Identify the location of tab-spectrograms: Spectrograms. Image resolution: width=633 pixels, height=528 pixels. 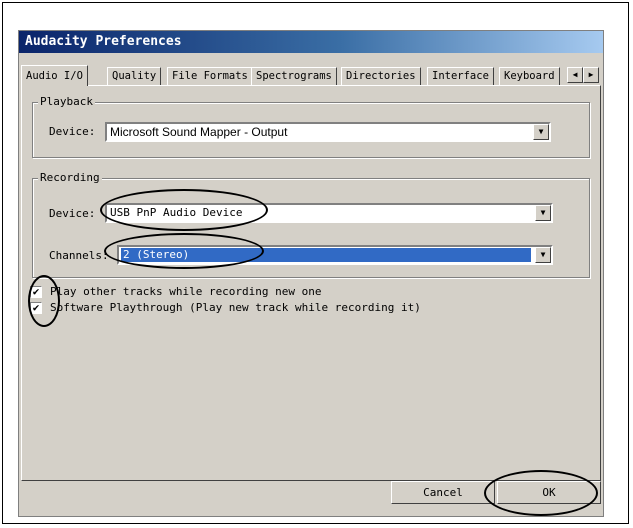
(294, 76).